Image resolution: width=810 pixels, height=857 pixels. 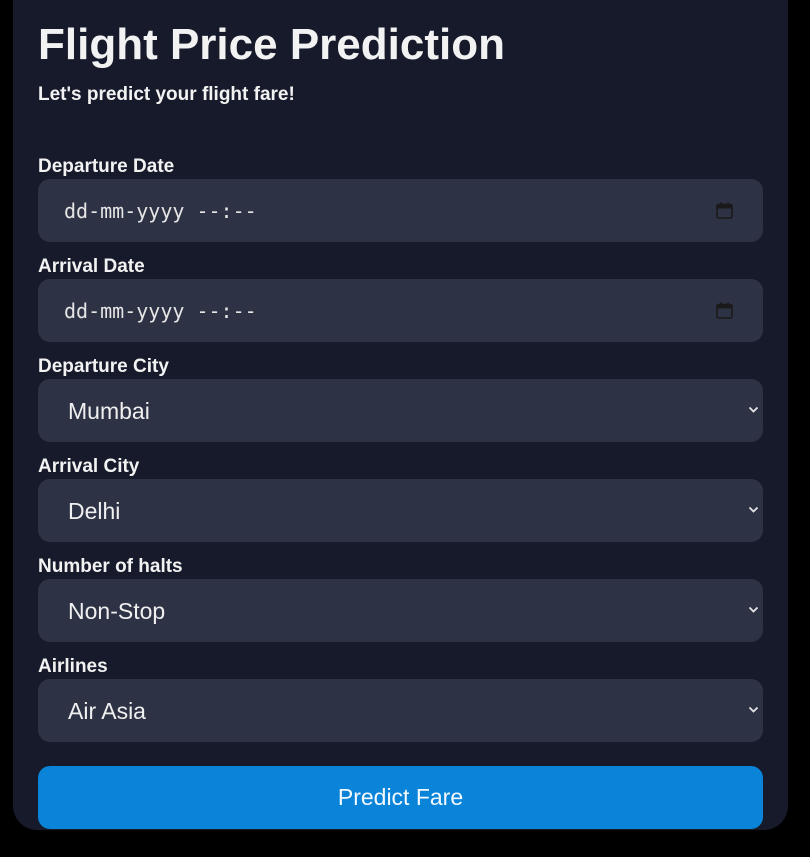 I want to click on arrival-date-placeholder: dd-mm-yyyy --:--, so click(x=160, y=311).